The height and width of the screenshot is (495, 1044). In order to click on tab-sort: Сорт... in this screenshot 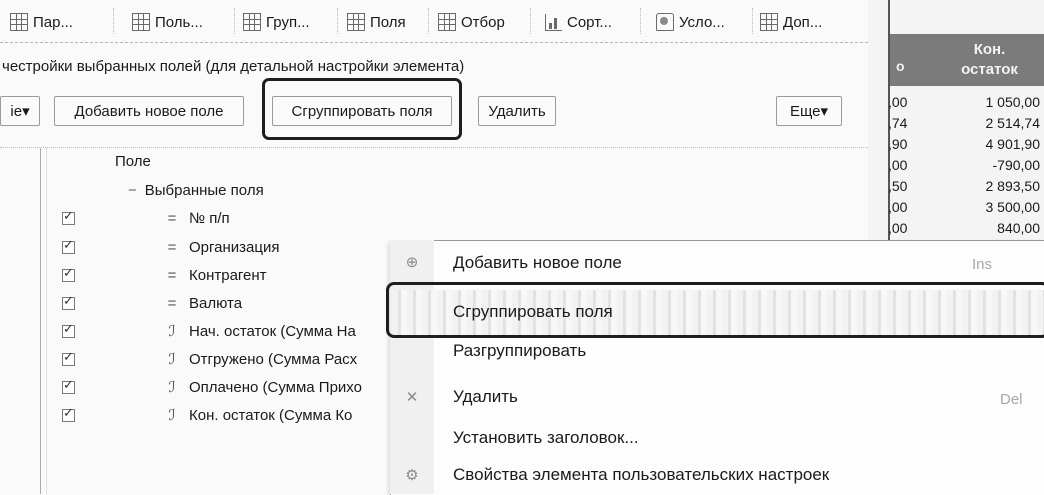, I will do `click(578, 22)`.